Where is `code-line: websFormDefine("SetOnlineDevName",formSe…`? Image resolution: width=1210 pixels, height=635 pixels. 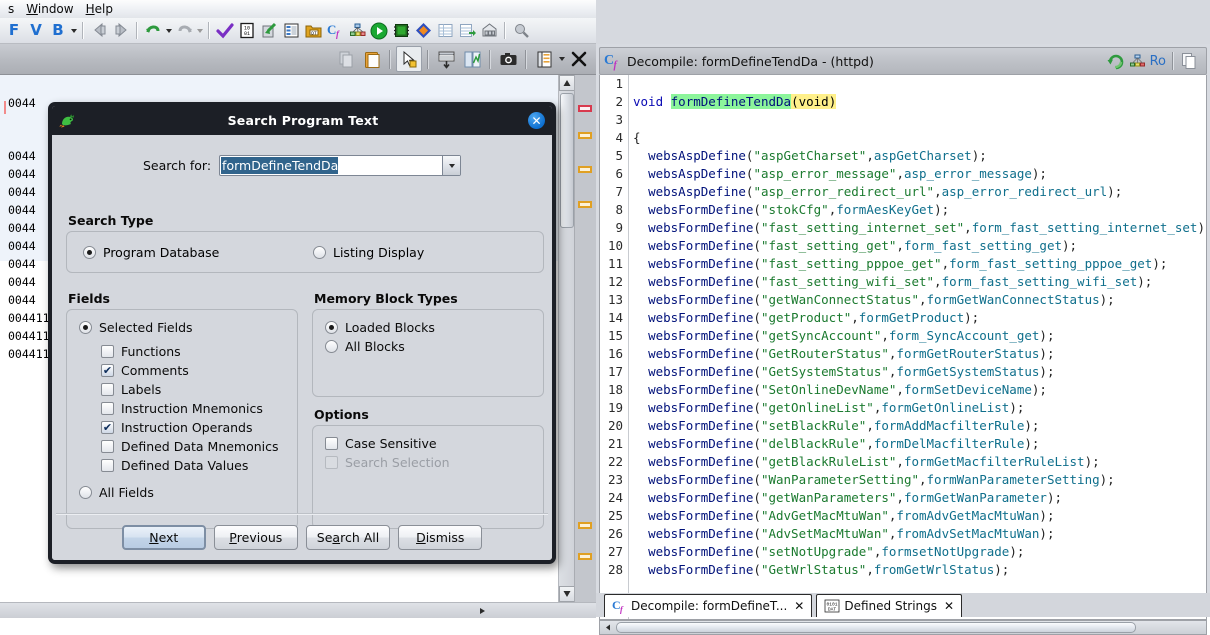
code-line: websFormDefine("SetOnlineDevName",formSe… is located at coordinates (917, 390).